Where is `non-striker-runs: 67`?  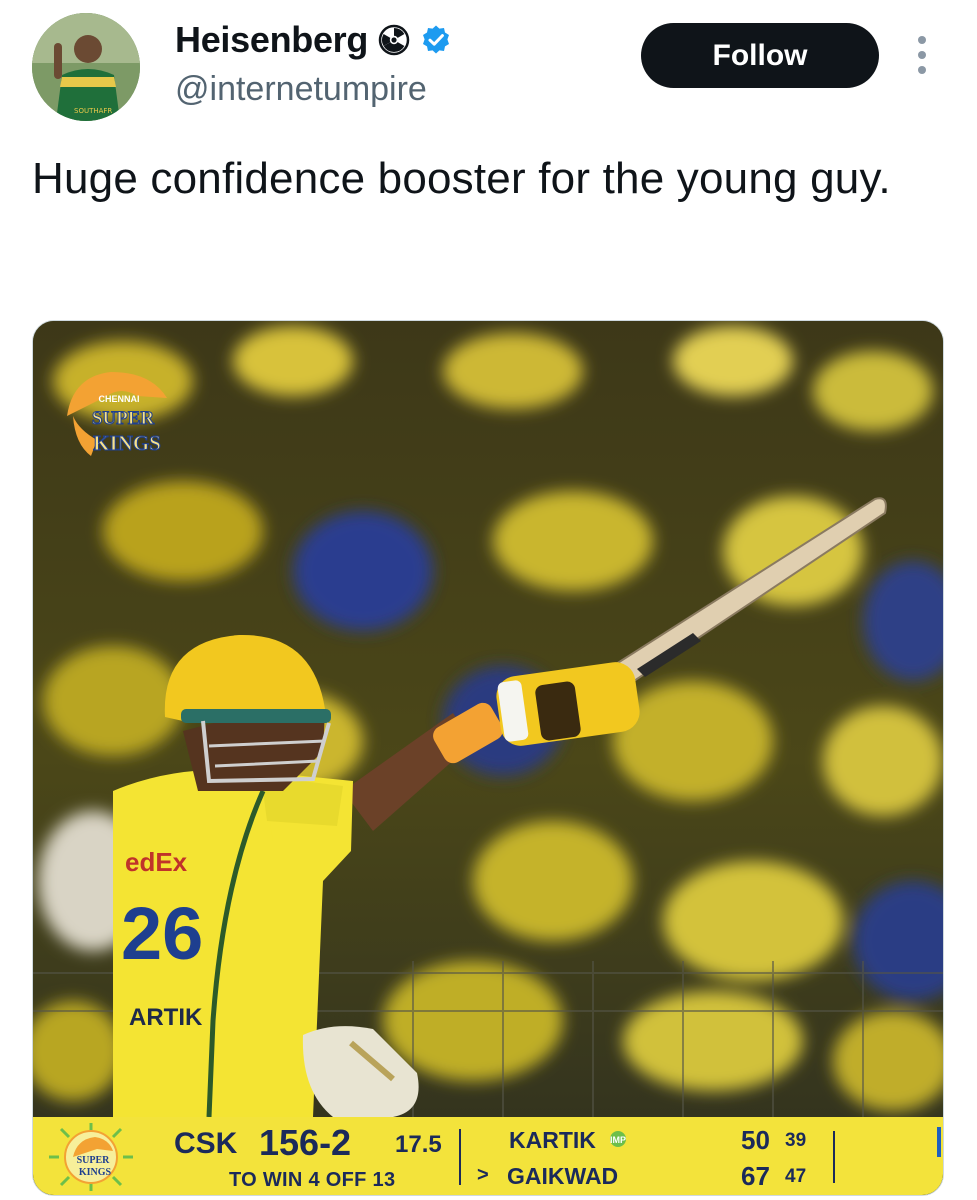
non-striker-runs: 67 is located at coordinates (755, 1176).